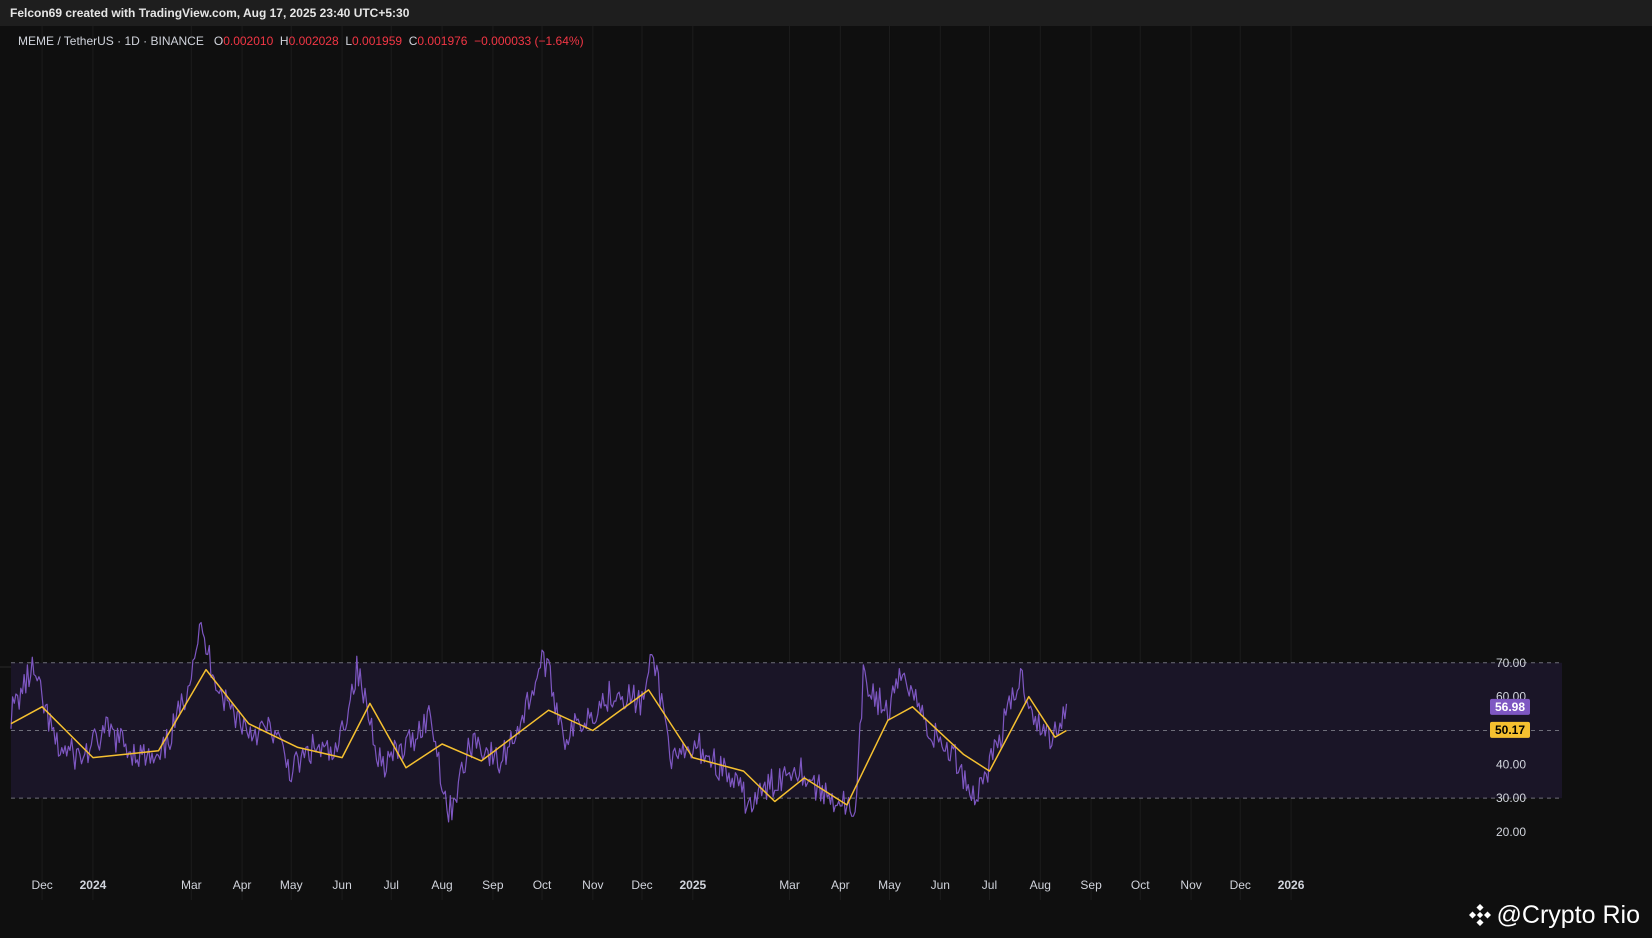 The height and width of the screenshot is (938, 1652). Describe the element at coordinates (313, 41) in the screenshot. I see `high-value: 0.002028` at that location.